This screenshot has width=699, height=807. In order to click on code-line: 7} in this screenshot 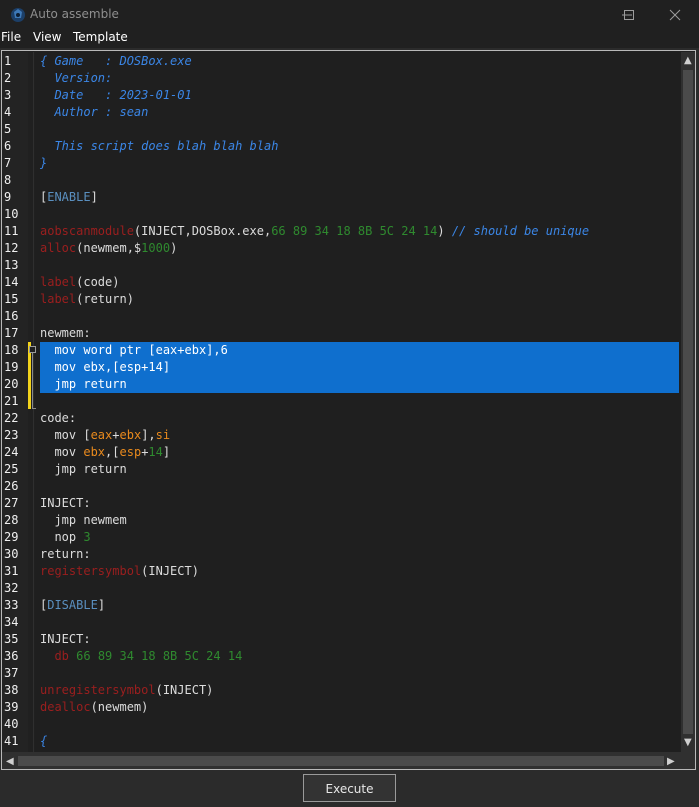, I will do `click(349, 163)`.